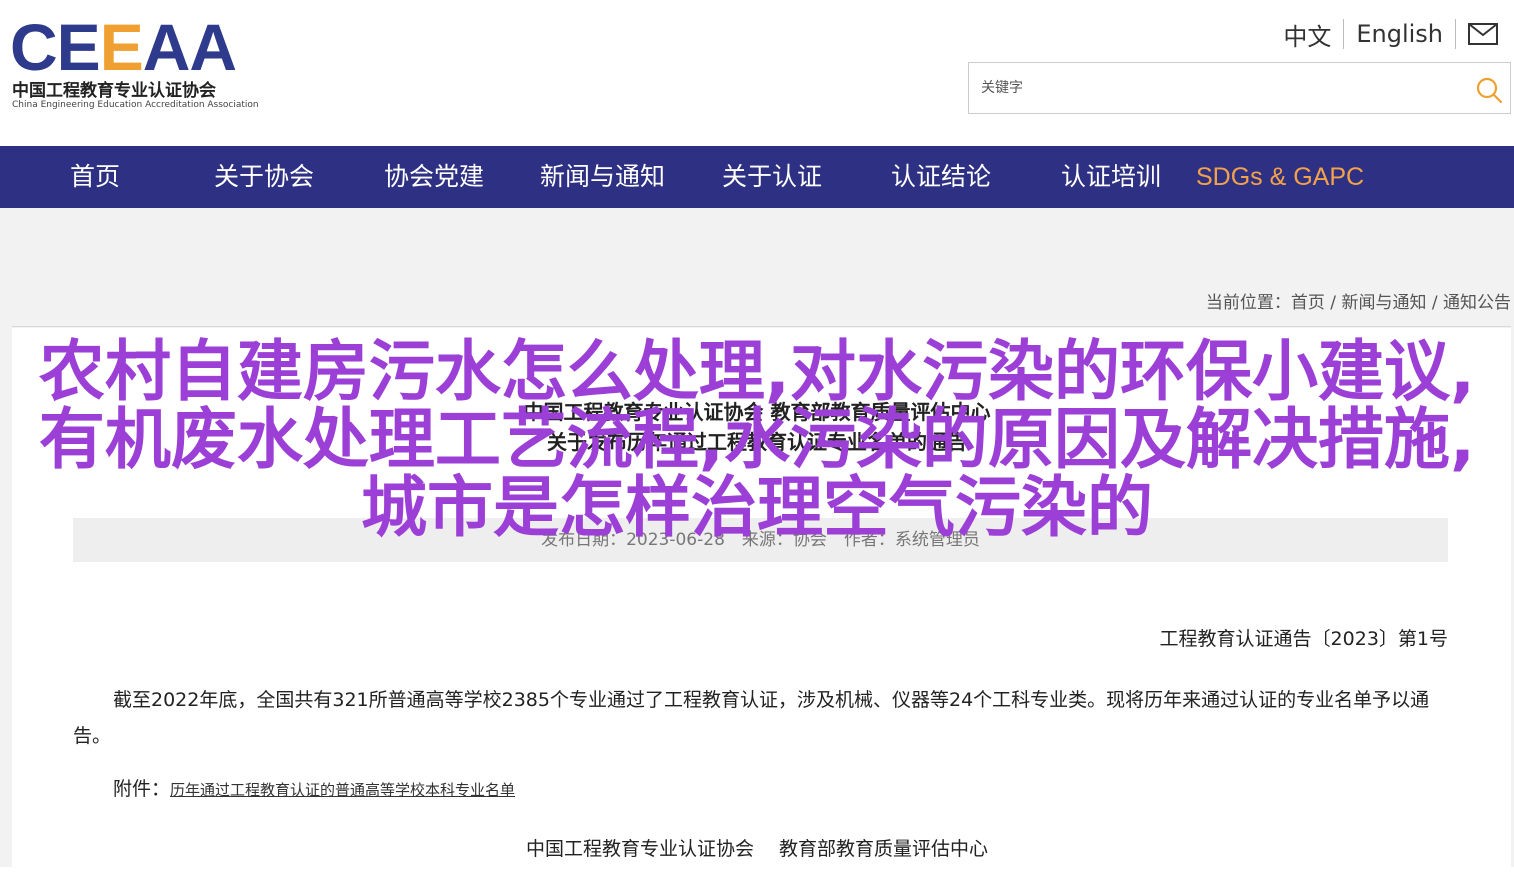 This screenshot has width=1514, height=888. I want to click on attachment: 附件：历年通过工程教育认证的普通高等学校本科专业名单, so click(314, 787).